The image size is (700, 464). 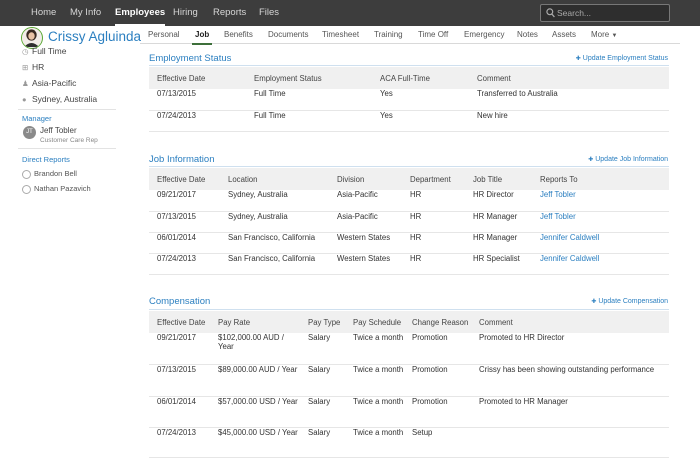 What do you see at coordinates (614, 36) in the screenshot?
I see `chevron-down-icon: ▼` at bounding box center [614, 36].